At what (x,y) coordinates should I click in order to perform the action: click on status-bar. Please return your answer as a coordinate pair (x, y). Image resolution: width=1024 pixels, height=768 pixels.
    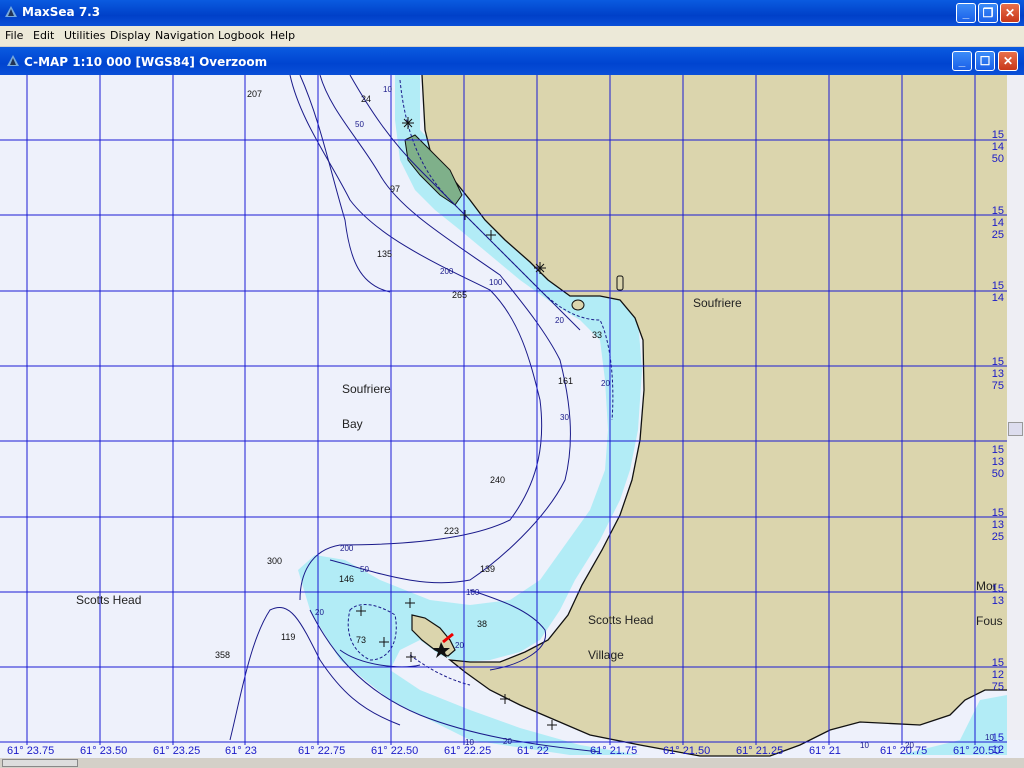
    Looking at the image, I should click on (512, 763).